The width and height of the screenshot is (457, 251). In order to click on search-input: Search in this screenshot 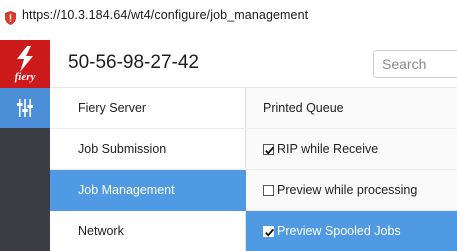, I will do `click(415, 64)`.